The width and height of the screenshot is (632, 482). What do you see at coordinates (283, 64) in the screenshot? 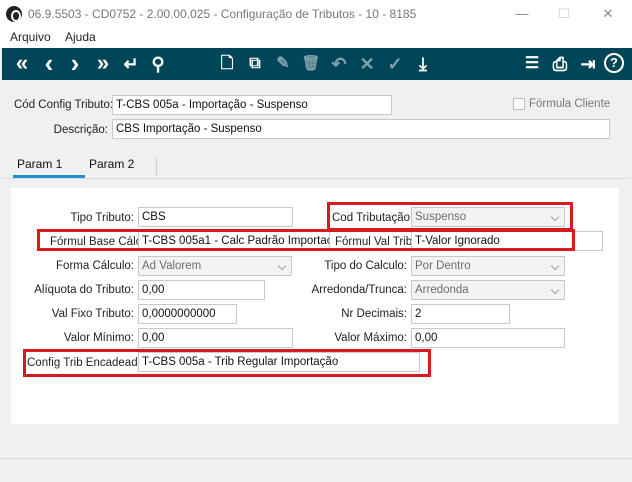
I see `edit-icon: ✎` at bounding box center [283, 64].